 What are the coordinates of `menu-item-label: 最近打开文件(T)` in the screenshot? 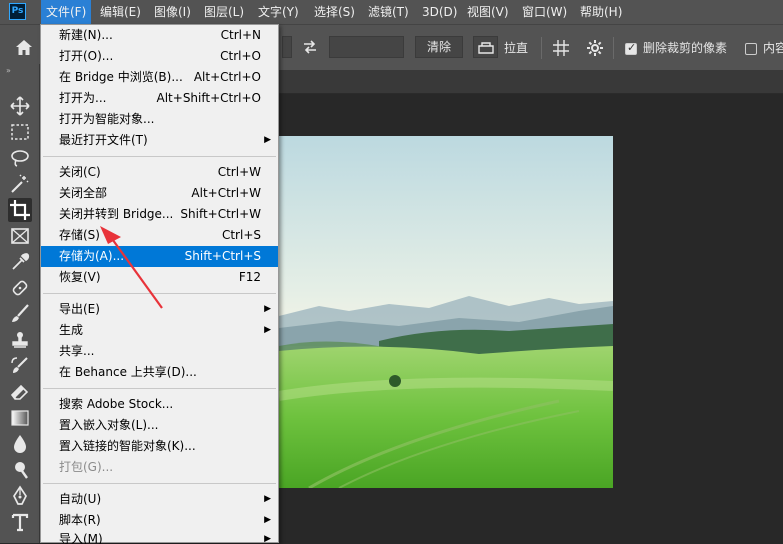 It's located at (103, 140).